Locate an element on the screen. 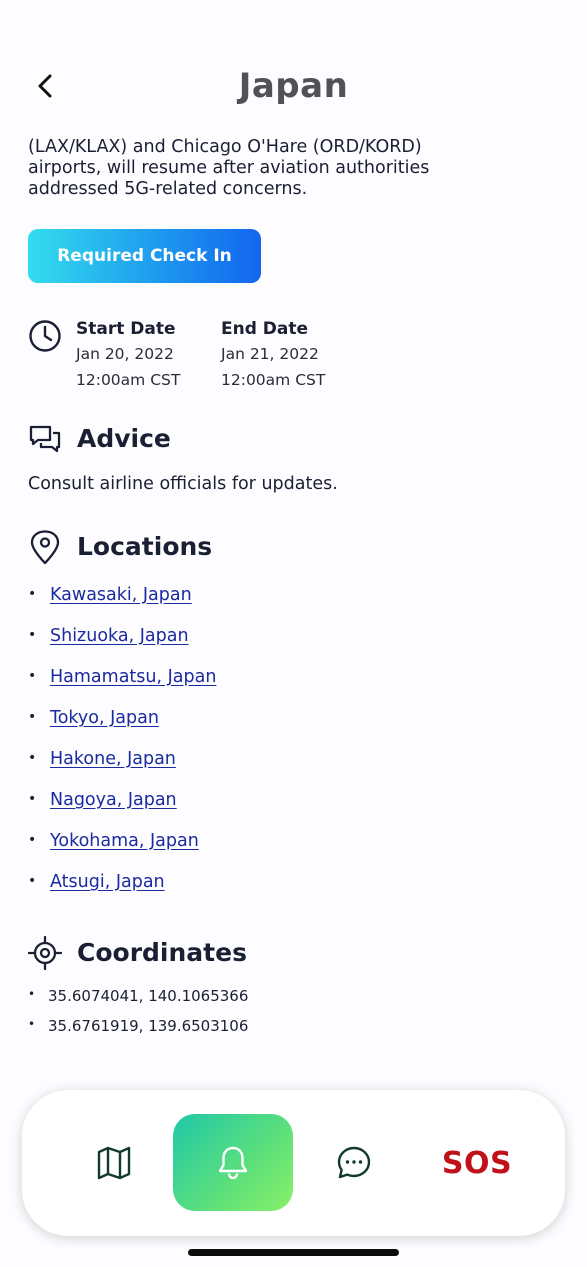 The height and width of the screenshot is (1267, 587). description-line: (LAX/KLAX) and Chicago O'Hare (ORD/KORD) is located at coordinates (225, 147).